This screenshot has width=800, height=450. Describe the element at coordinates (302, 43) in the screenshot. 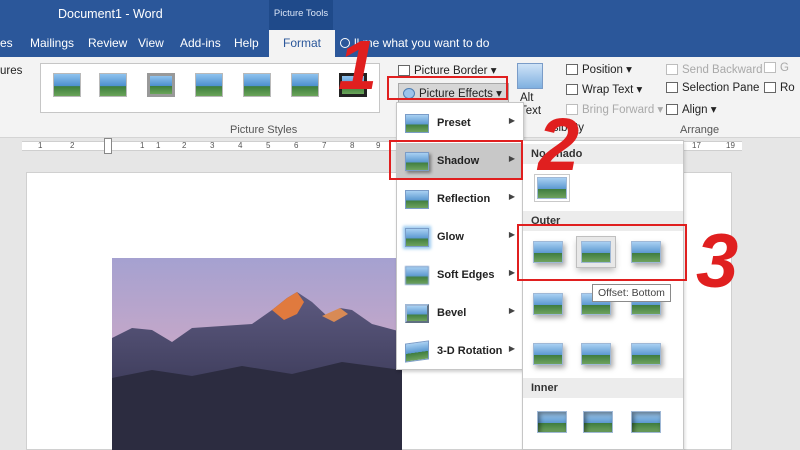

I see `tab-format: Format` at that location.